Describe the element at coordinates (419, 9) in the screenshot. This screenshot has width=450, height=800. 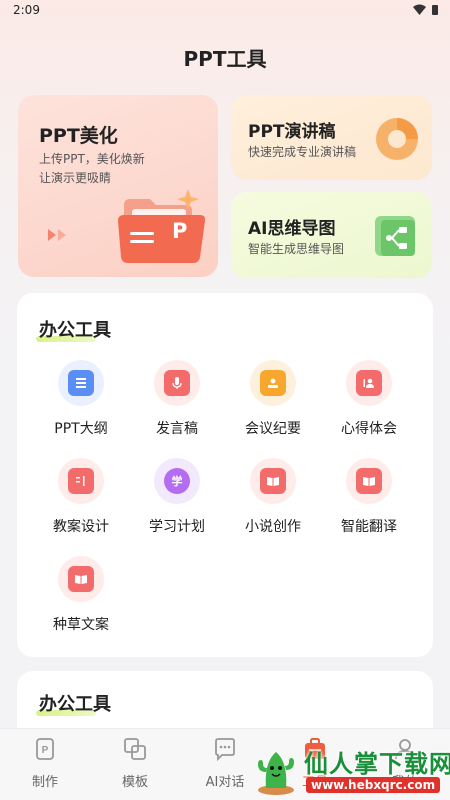
I see `wifi-icon` at that location.